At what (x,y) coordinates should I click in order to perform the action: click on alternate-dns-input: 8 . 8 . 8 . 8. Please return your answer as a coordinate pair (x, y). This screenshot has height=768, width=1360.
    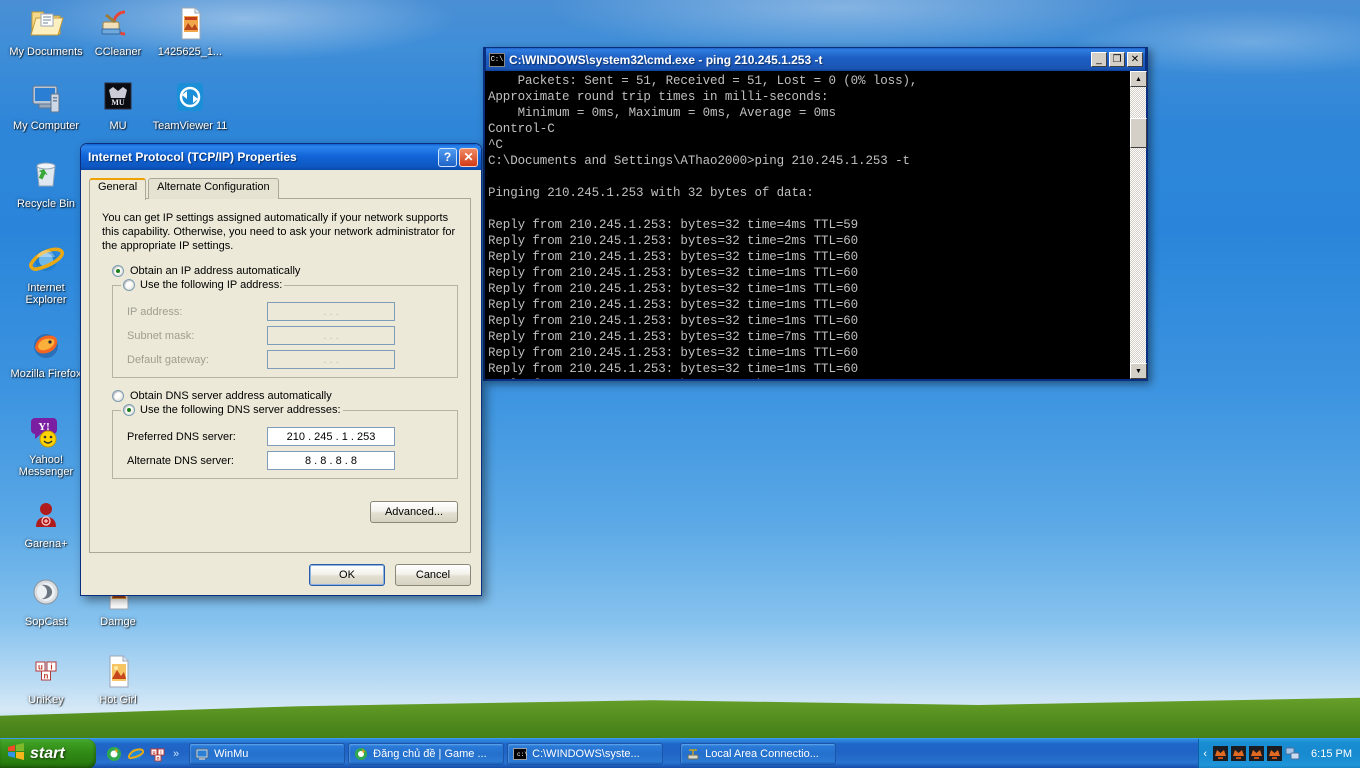
    Looking at the image, I should click on (331, 460).